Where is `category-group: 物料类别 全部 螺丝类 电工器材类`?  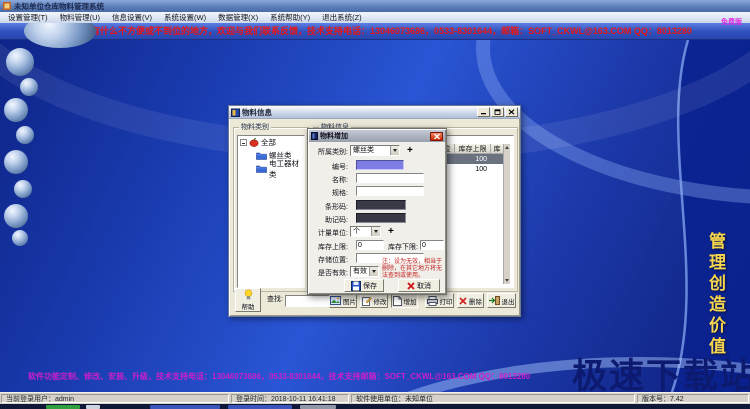 category-group: 物料类别 全部 螺丝类 电工器材类 is located at coordinates (271, 207).